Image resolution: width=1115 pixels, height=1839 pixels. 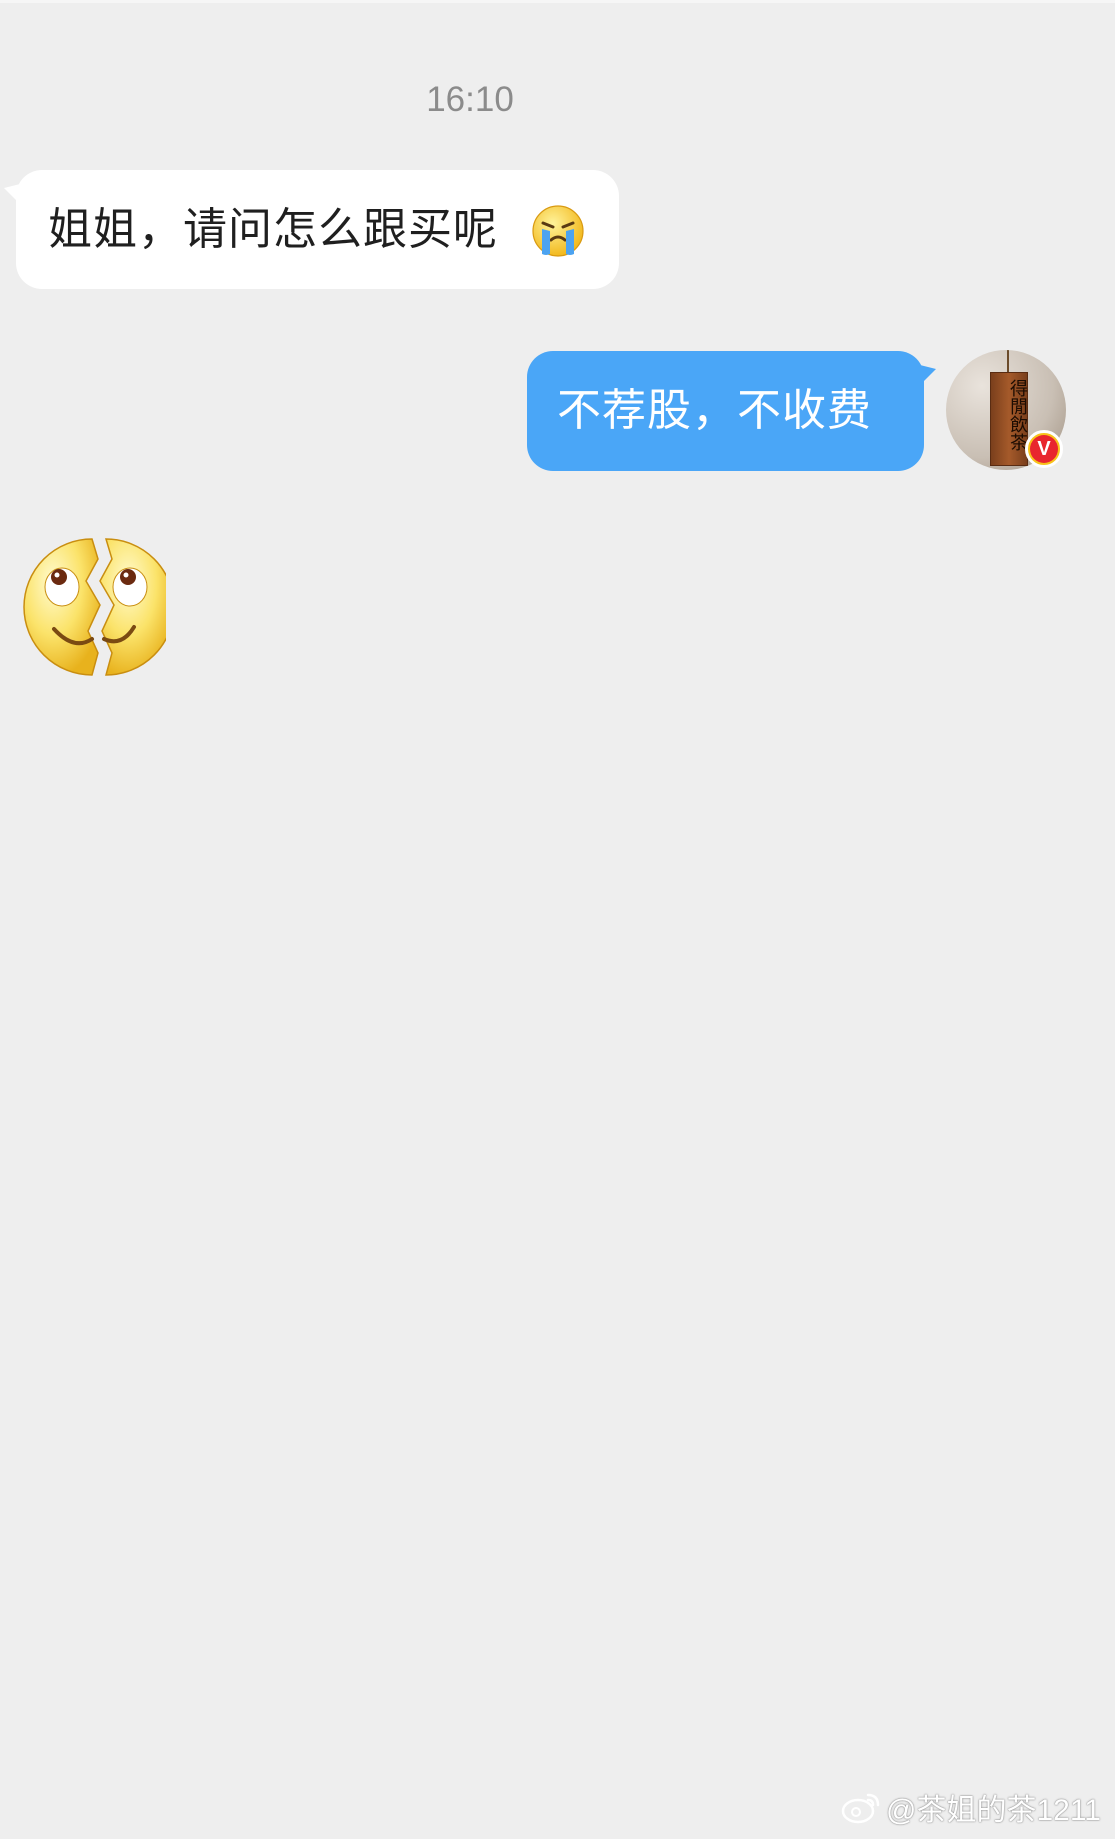 I want to click on verified-badge-letter: V, so click(x=1044, y=449).